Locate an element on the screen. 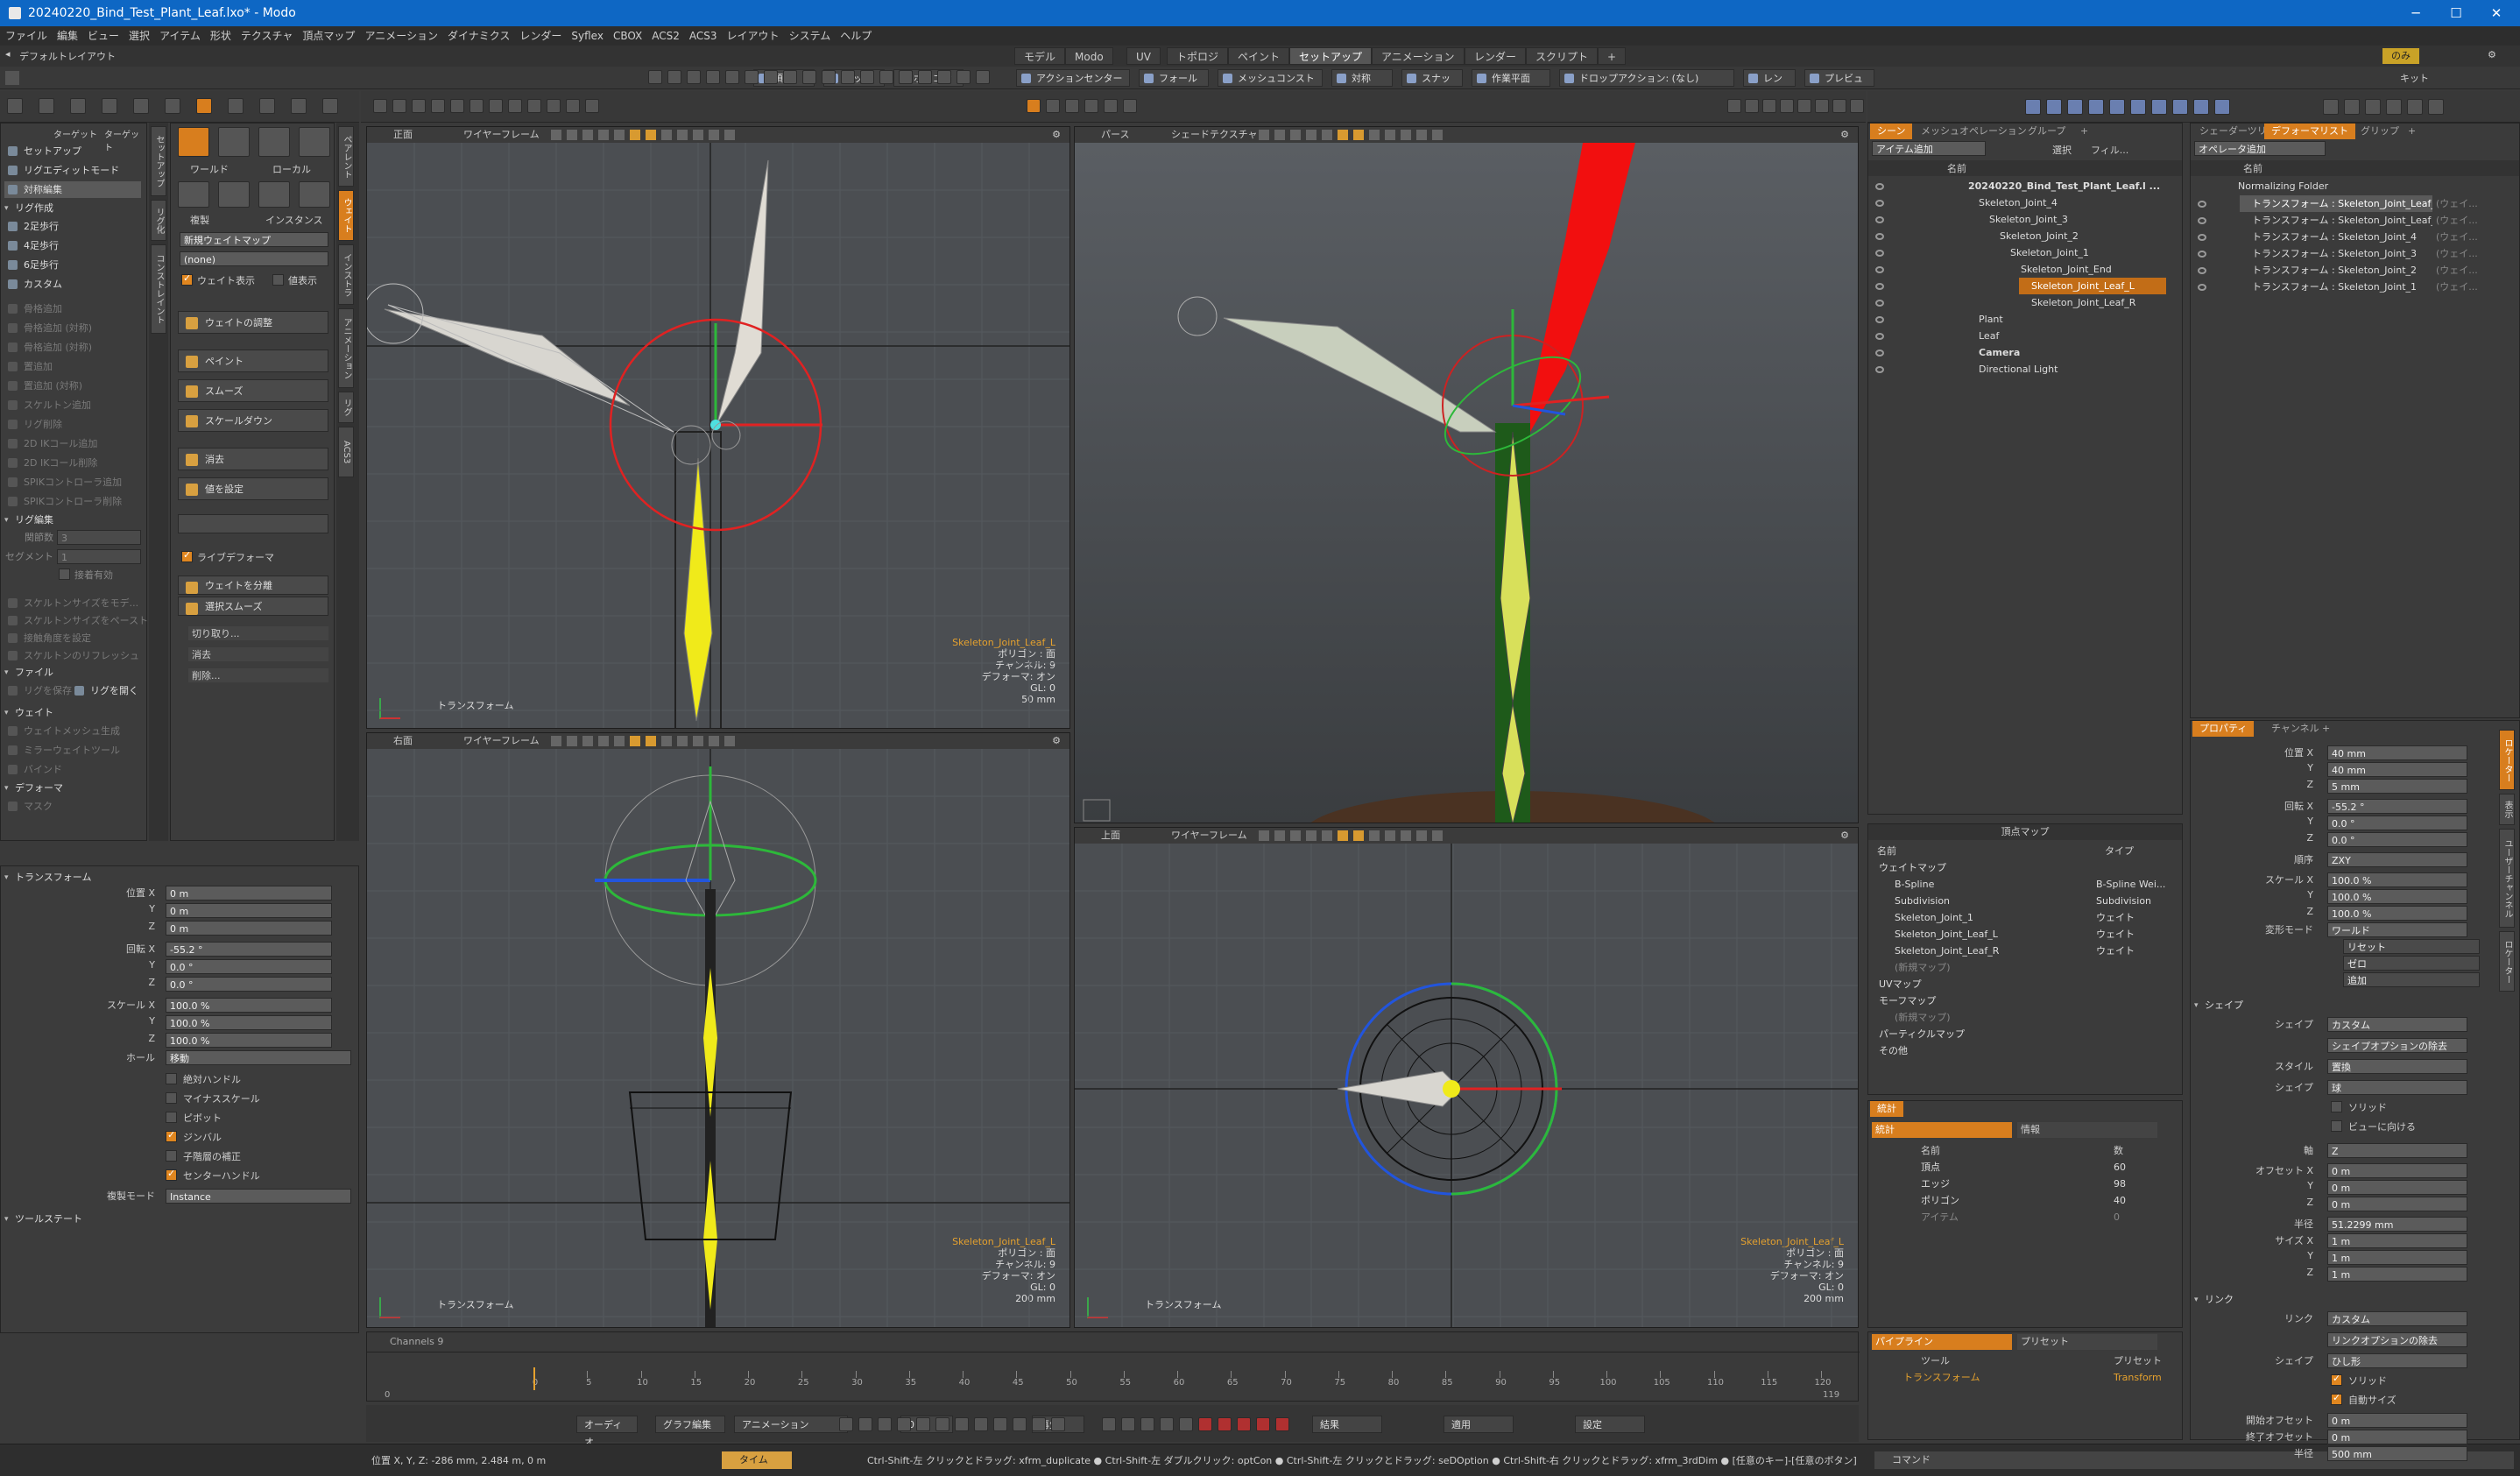 Image resolution: width=2520 pixels, height=1476 pixels. layout-tab: UV is located at coordinates (1143, 56).